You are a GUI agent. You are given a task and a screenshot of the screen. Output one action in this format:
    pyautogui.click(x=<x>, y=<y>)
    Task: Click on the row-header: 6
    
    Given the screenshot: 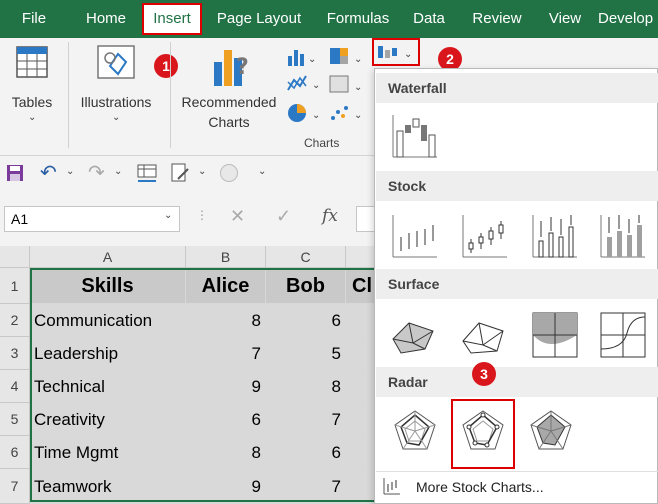 What is the action you would take?
    pyautogui.click(x=15, y=452)
    